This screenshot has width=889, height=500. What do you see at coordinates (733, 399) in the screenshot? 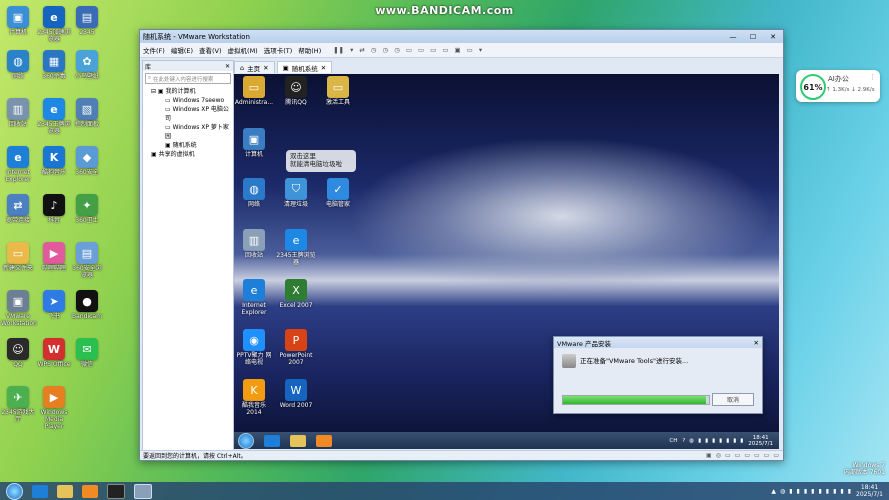
I see `cancel-button: 取消` at bounding box center [733, 399].